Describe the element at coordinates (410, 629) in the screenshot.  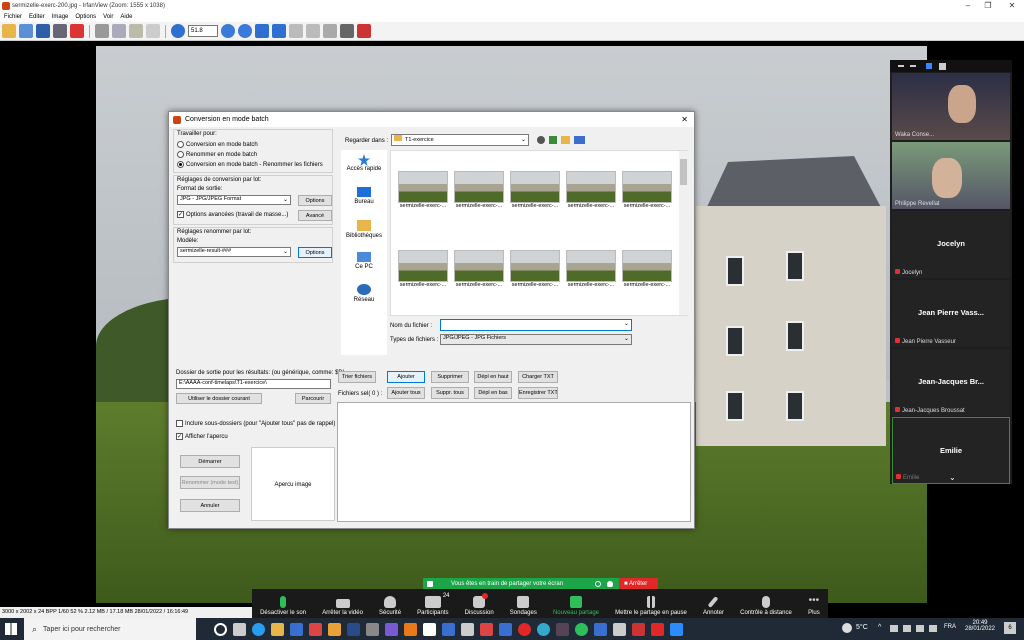
I see `vlc-icon` at that location.